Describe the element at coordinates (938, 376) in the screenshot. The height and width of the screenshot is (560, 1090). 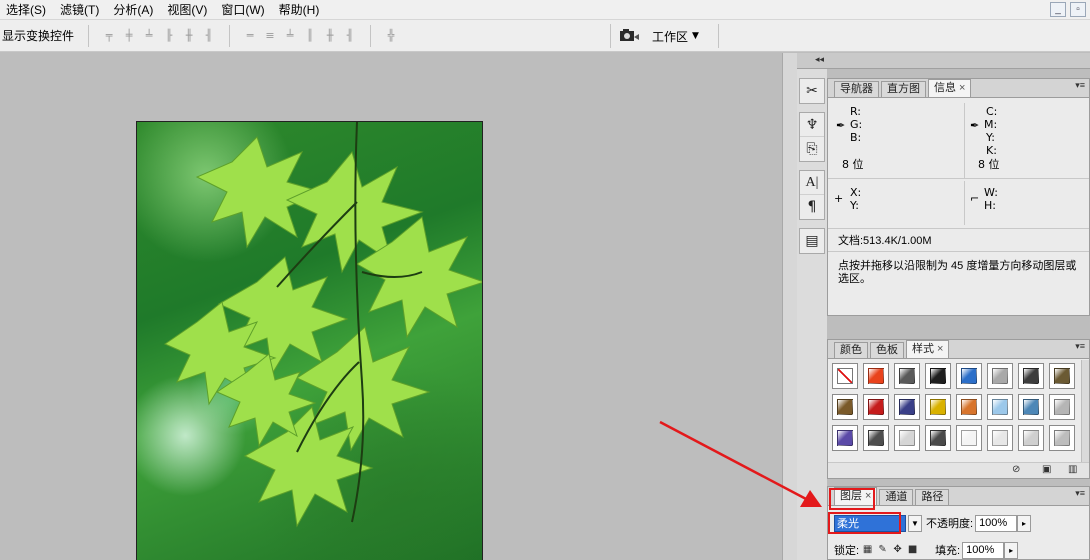
I see `style-swatch-black-chrome` at that location.